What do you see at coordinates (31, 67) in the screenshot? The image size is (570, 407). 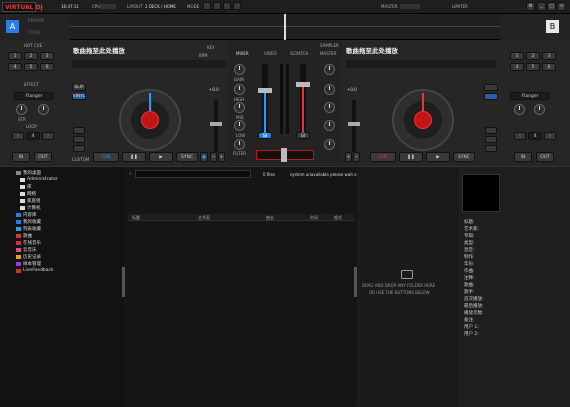 I see `hotcue-5: 5` at bounding box center [31, 67].